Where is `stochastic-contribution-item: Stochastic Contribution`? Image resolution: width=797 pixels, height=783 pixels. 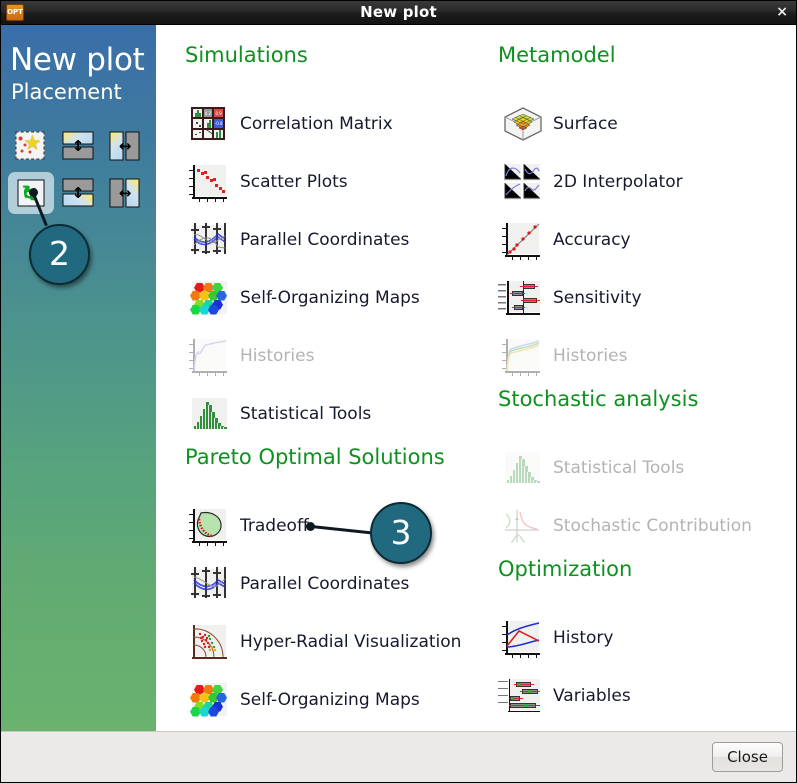 stochastic-contribution-item: Stochastic Contribution is located at coordinates (643, 526).